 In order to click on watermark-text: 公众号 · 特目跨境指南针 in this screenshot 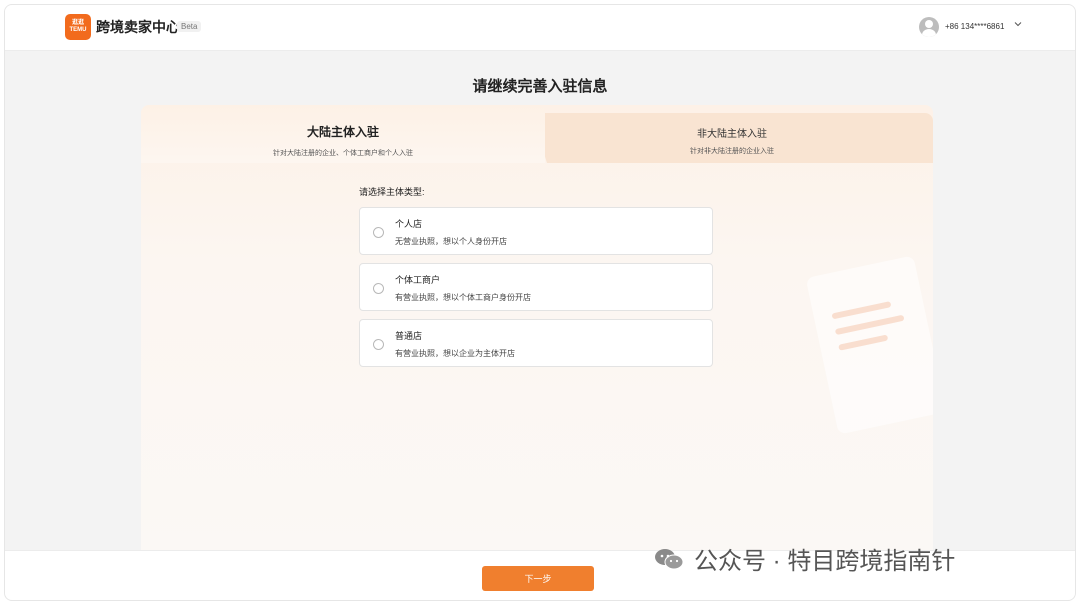, I will do `click(825, 561)`.